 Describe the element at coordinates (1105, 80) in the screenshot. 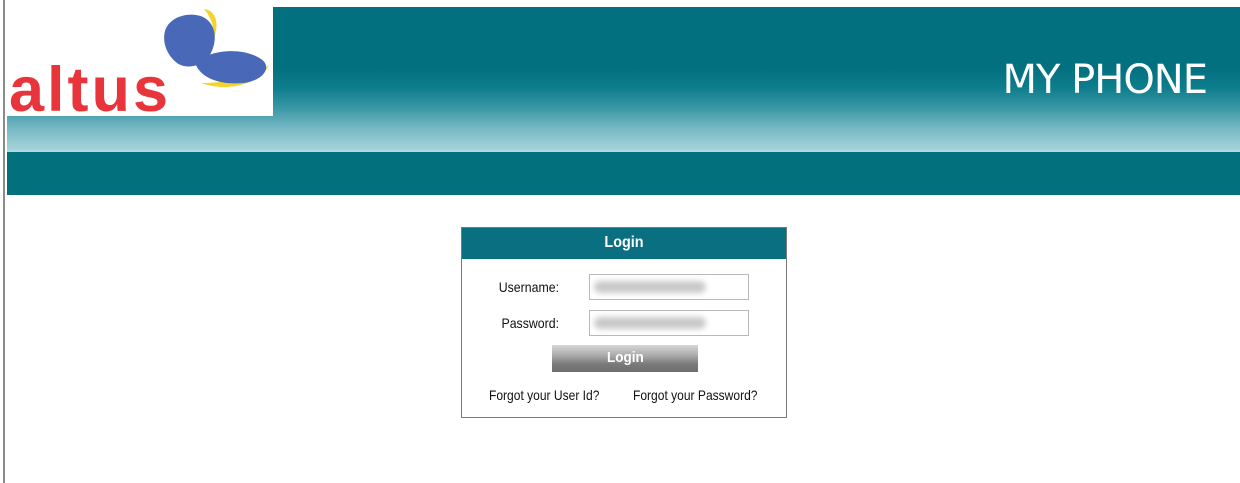

I see `header-title: MY PHONE` at that location.